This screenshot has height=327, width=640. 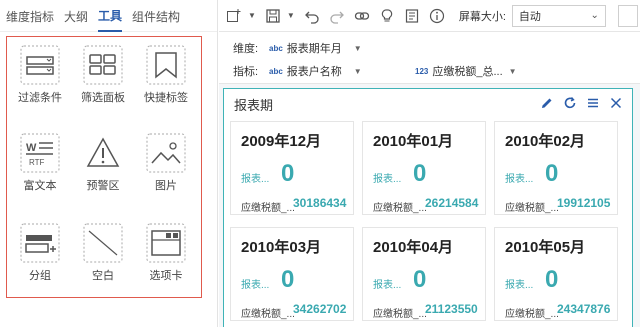 I want to click on card-title: 2010年05月, so click(x=545, y=247).